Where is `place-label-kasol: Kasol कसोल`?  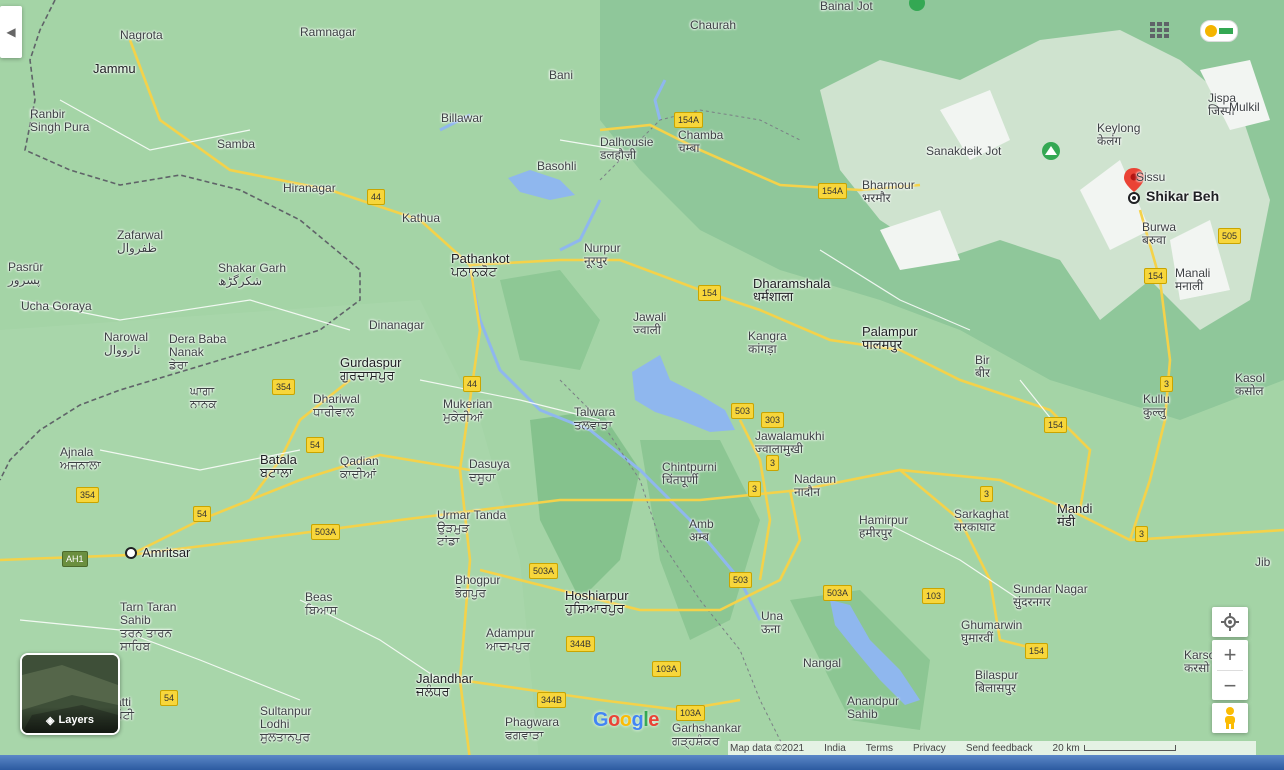 place-label-kasol: Kasol कसोल is located at coordinates (1250, 385).